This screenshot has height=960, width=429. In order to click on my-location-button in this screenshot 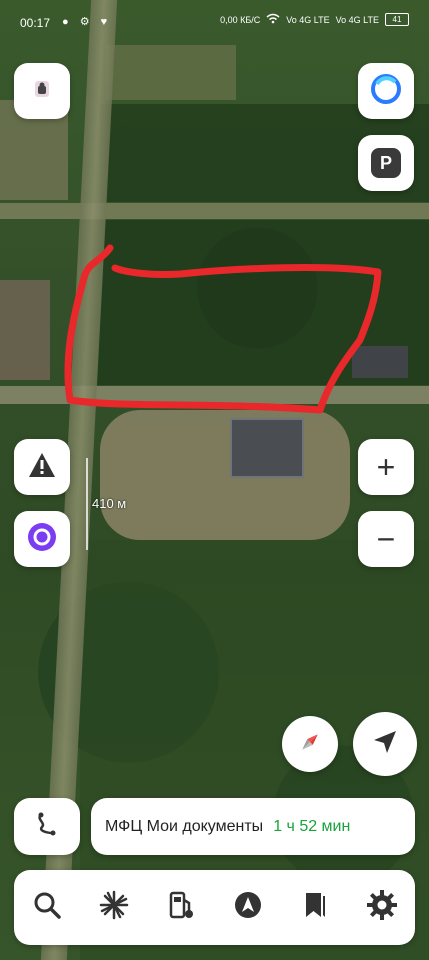, I will do `click(385, 744)`.